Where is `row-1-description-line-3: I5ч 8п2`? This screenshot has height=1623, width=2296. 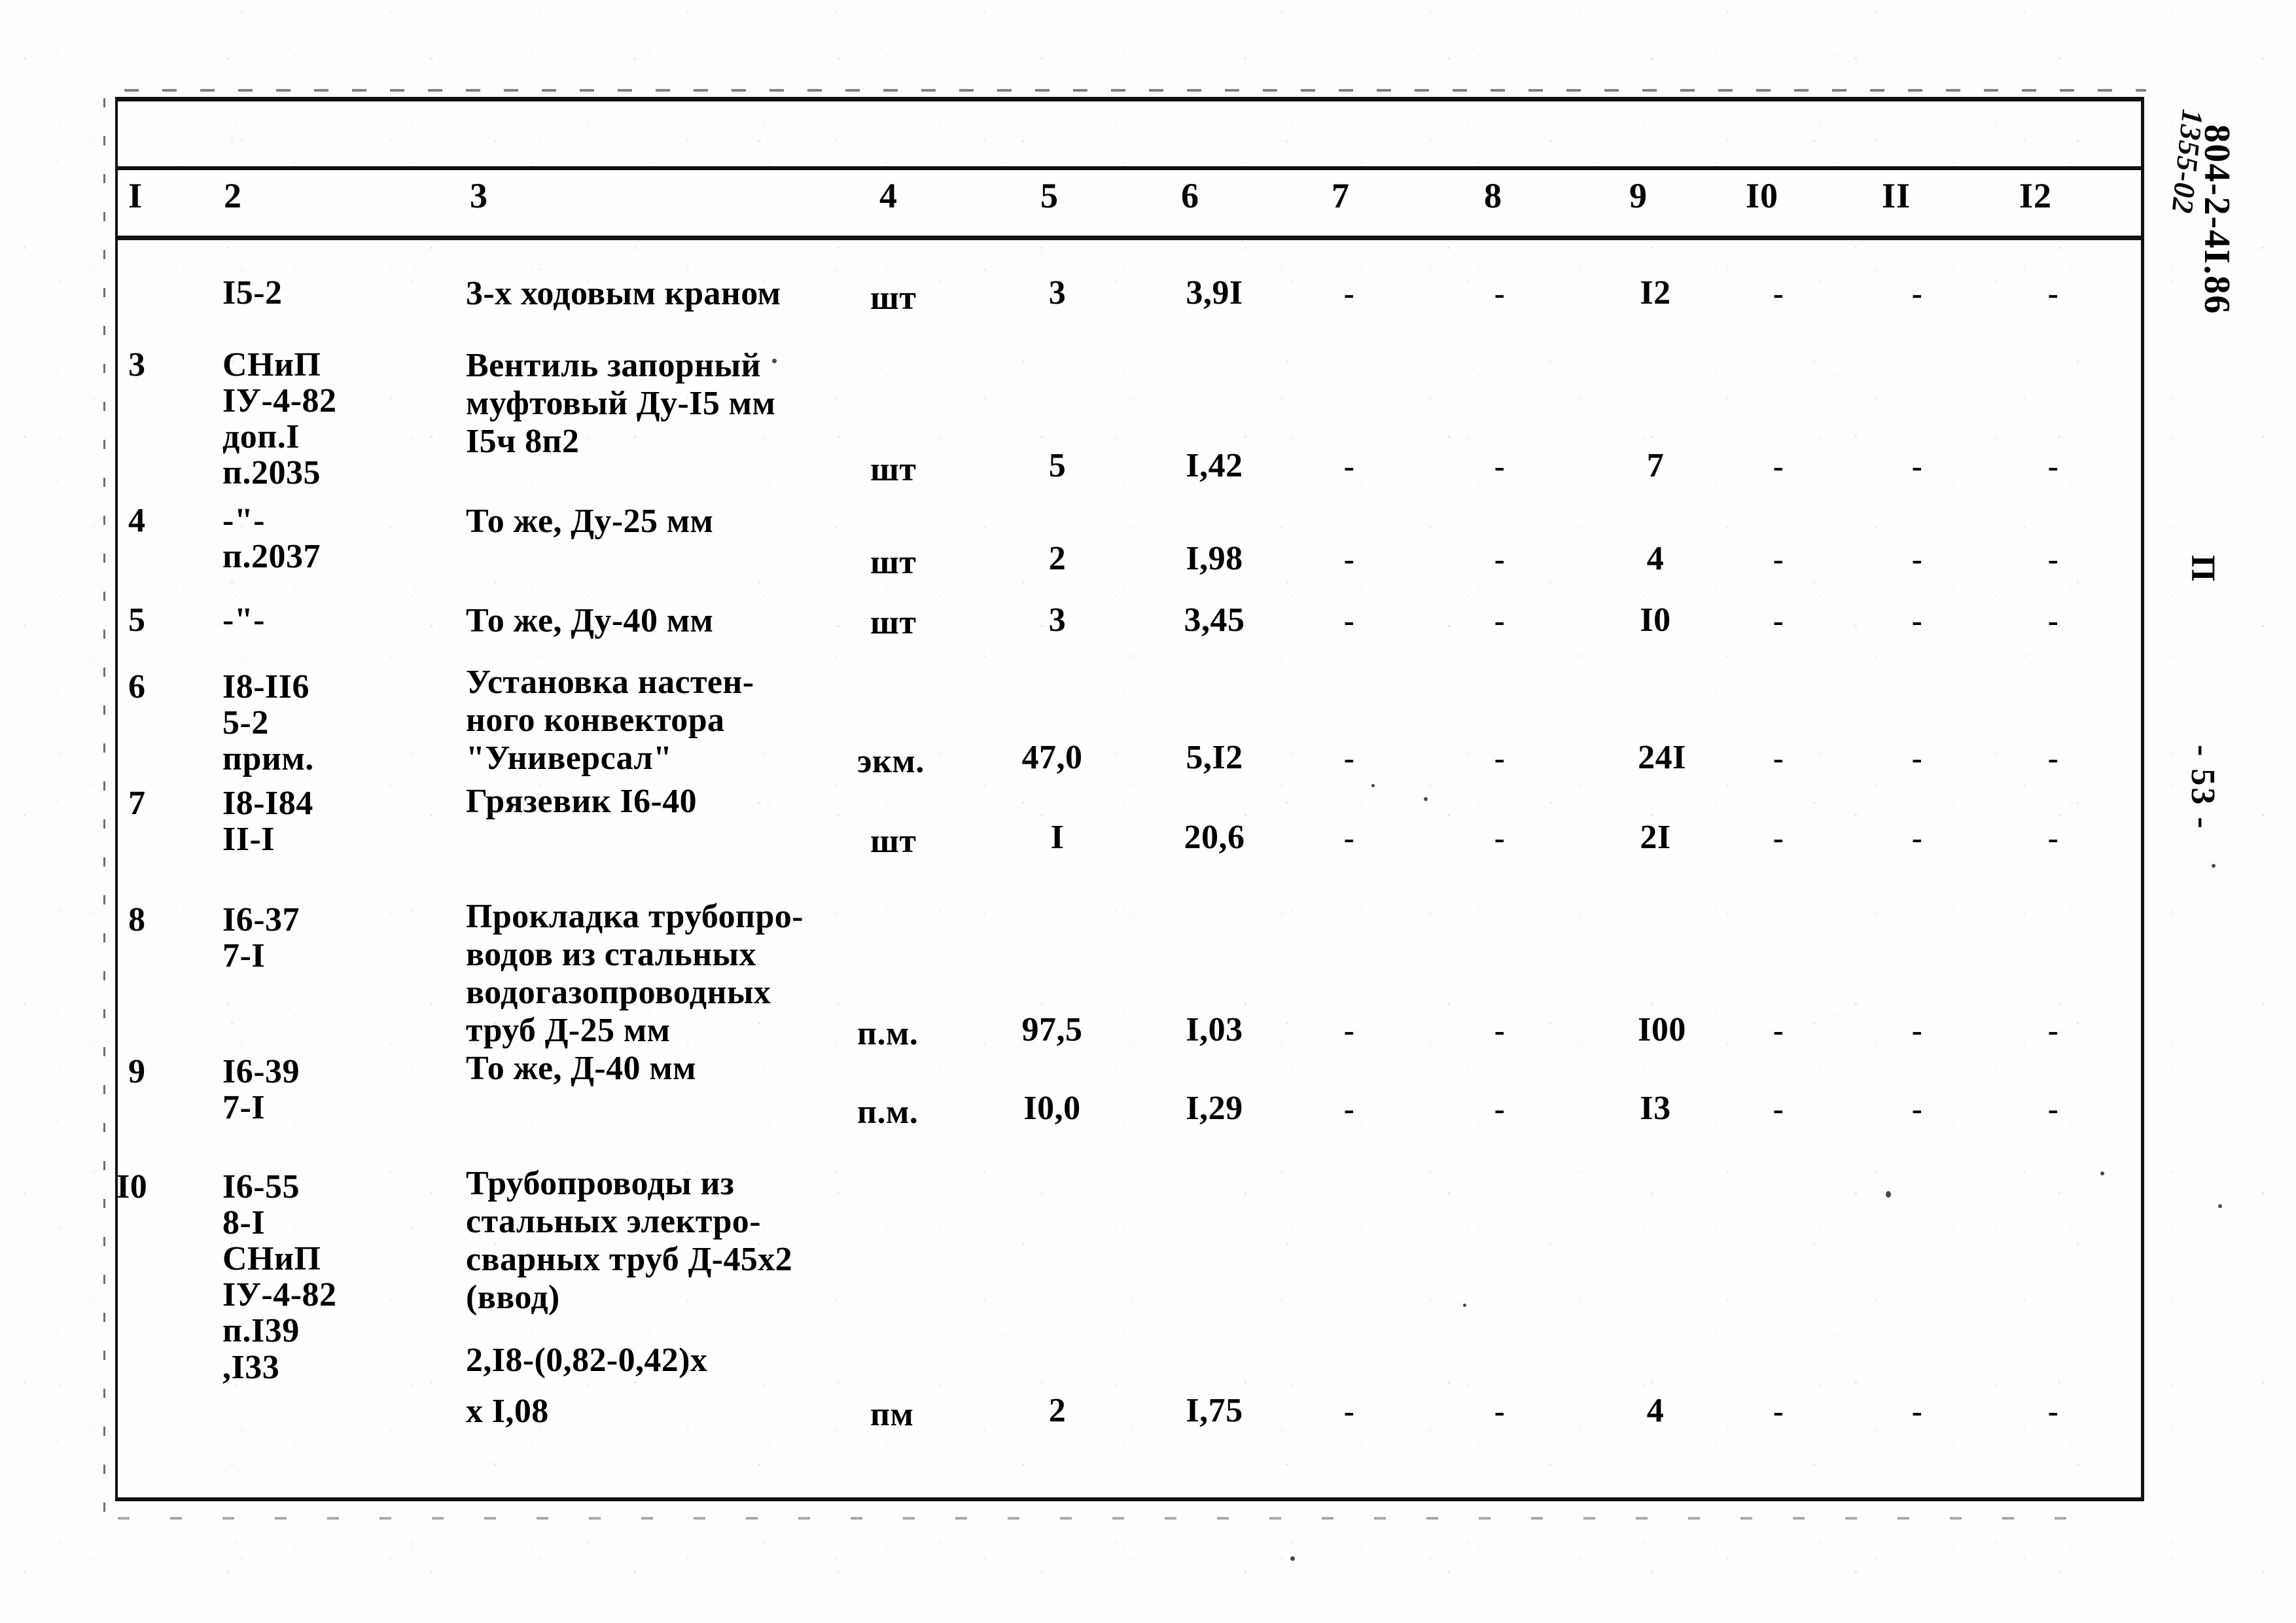 row-1-description-line-3: I5ч 8п2 is located at coordinates (523, 441).